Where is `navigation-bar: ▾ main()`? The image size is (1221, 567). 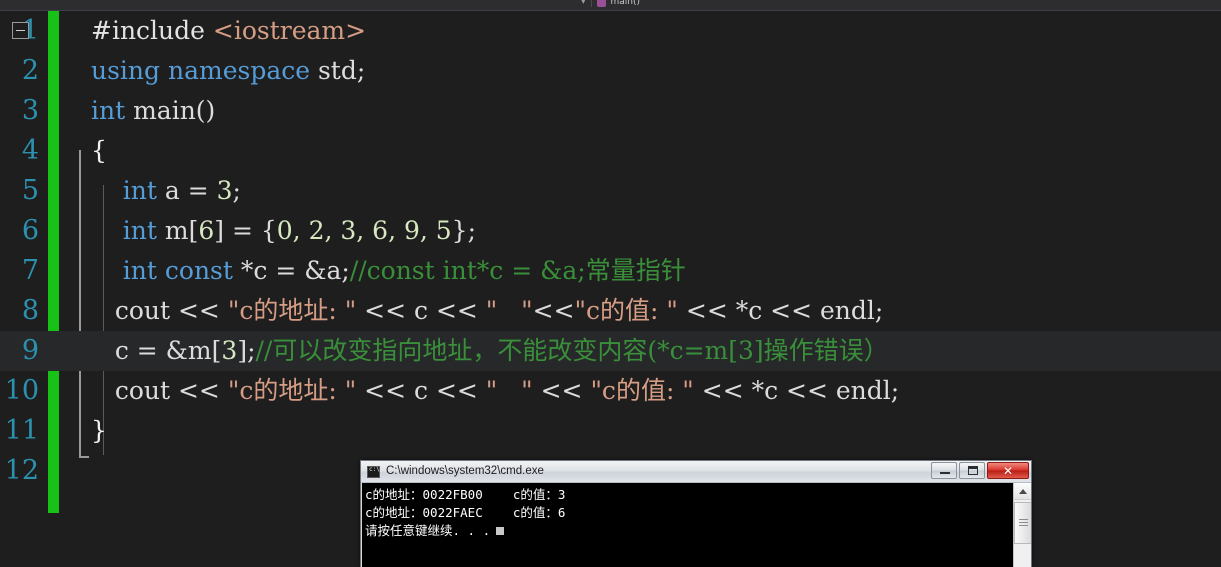
navigation-bar: ▾ main() is located at coordinates (610, 5).